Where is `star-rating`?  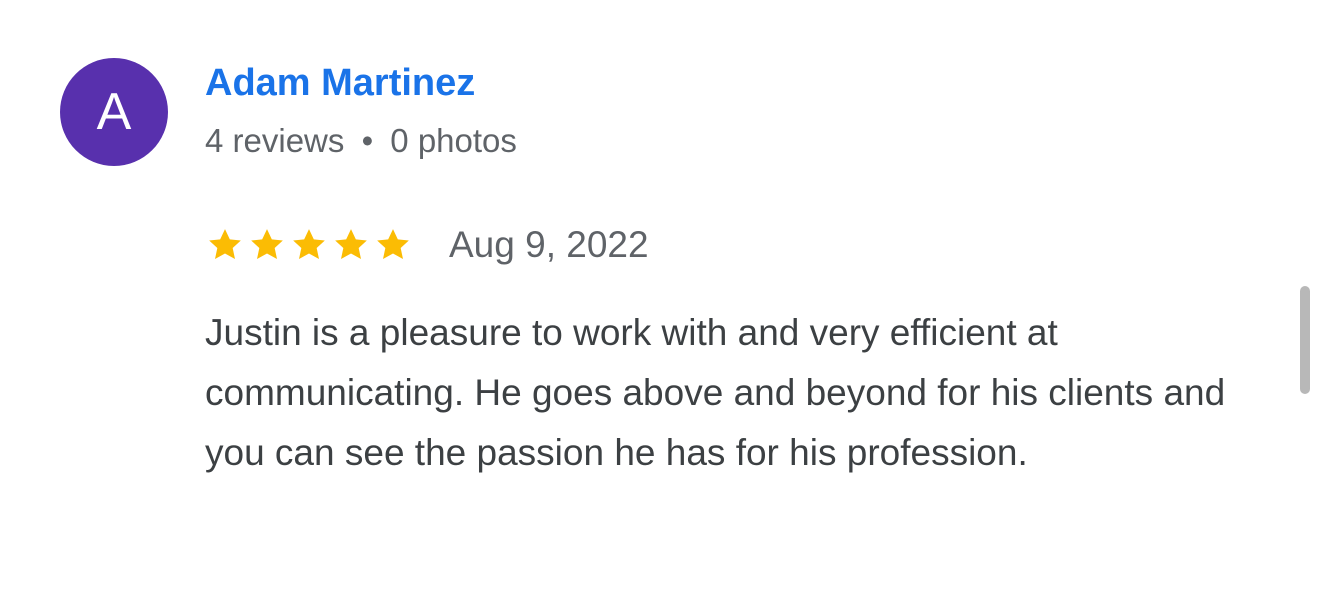 star-rating is located at coordinates (310, 245).